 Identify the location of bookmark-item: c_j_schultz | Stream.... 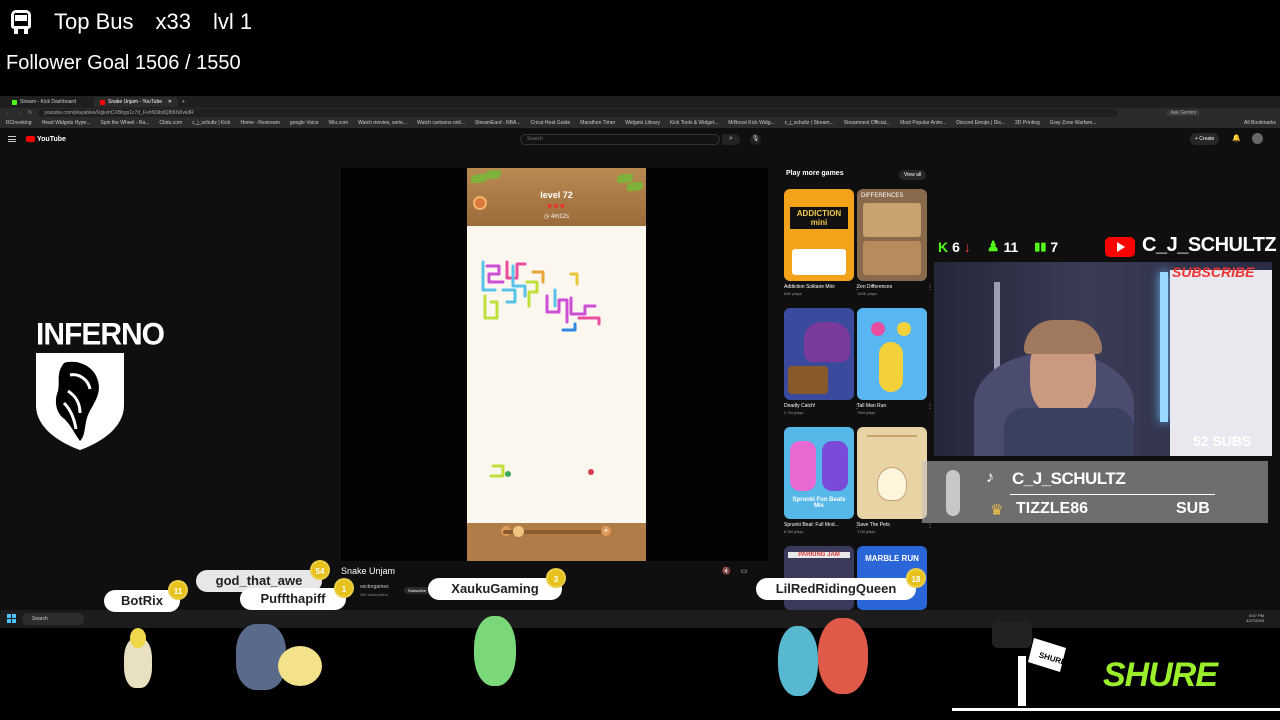
(809, 123).